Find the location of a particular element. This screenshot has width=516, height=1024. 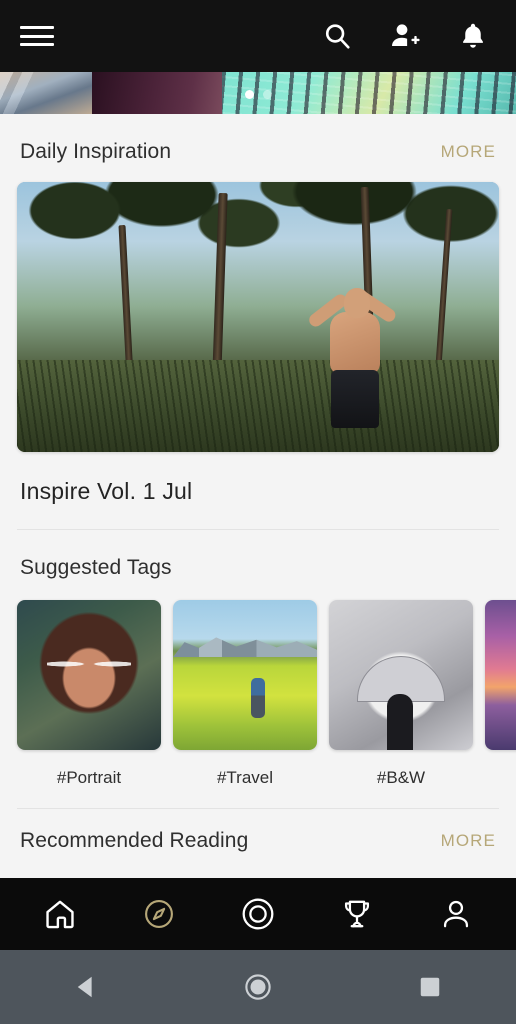

daily-inspiration-header: Daily Inspiration MORE is located at coordinates (258, 148).